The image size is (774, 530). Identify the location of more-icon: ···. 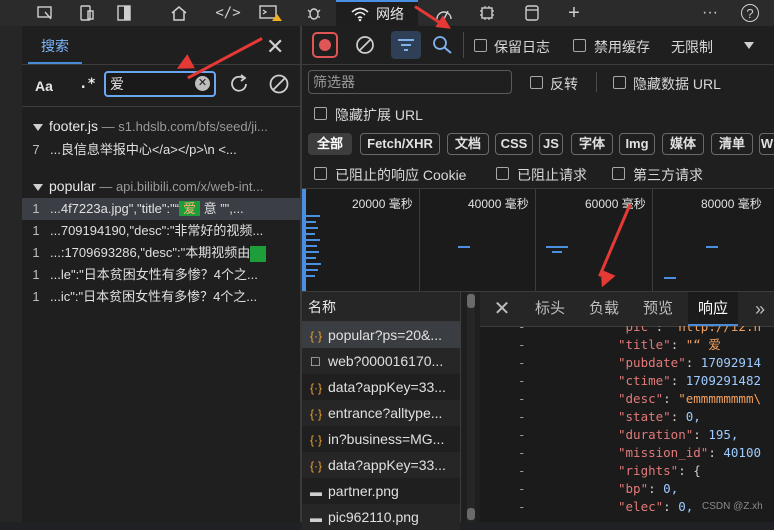
(710, 13).